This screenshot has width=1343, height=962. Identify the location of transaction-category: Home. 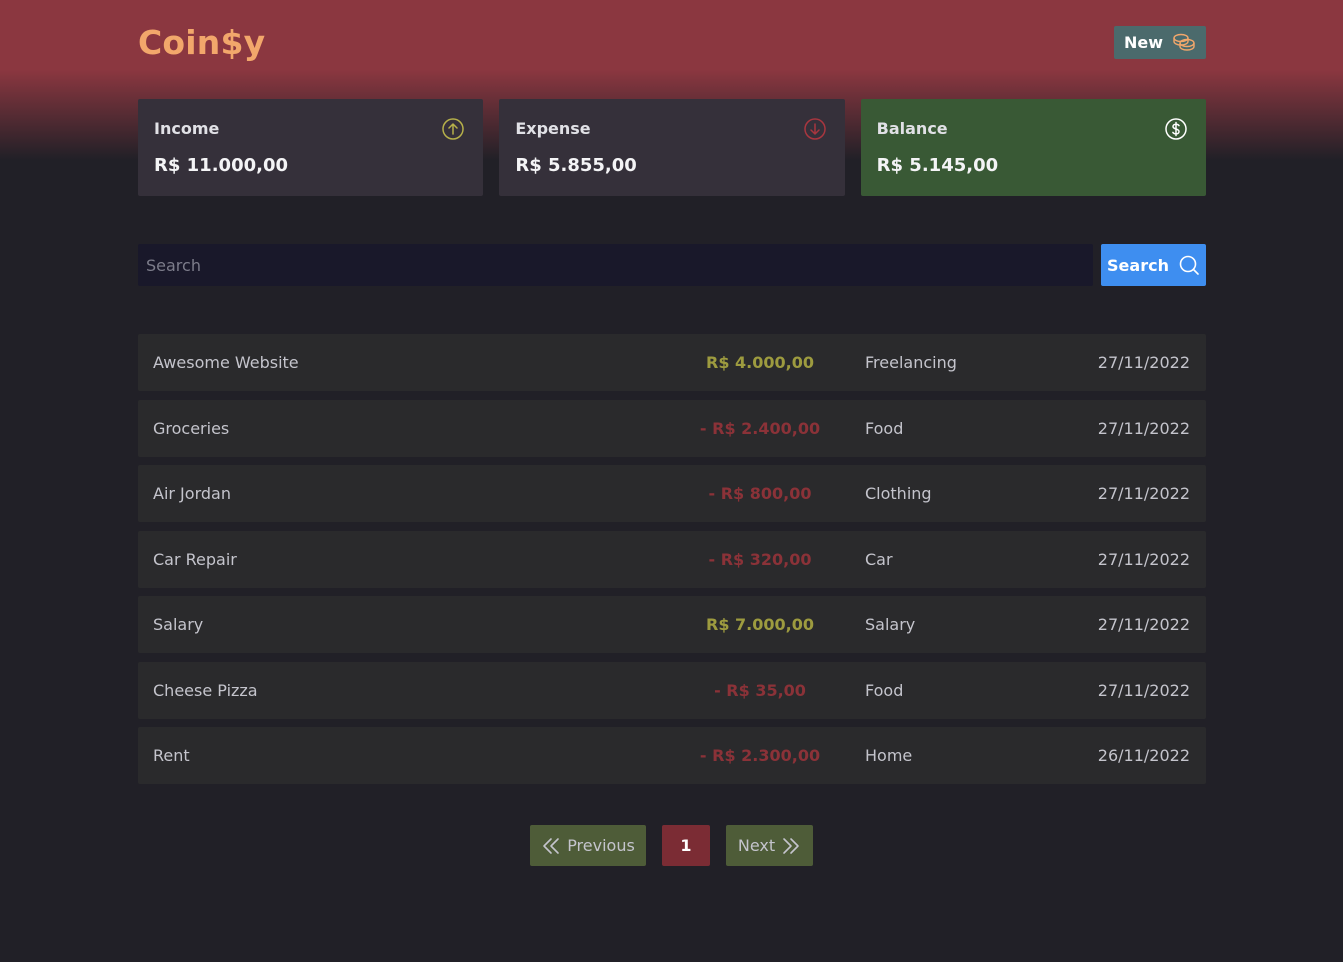
(889, 755).